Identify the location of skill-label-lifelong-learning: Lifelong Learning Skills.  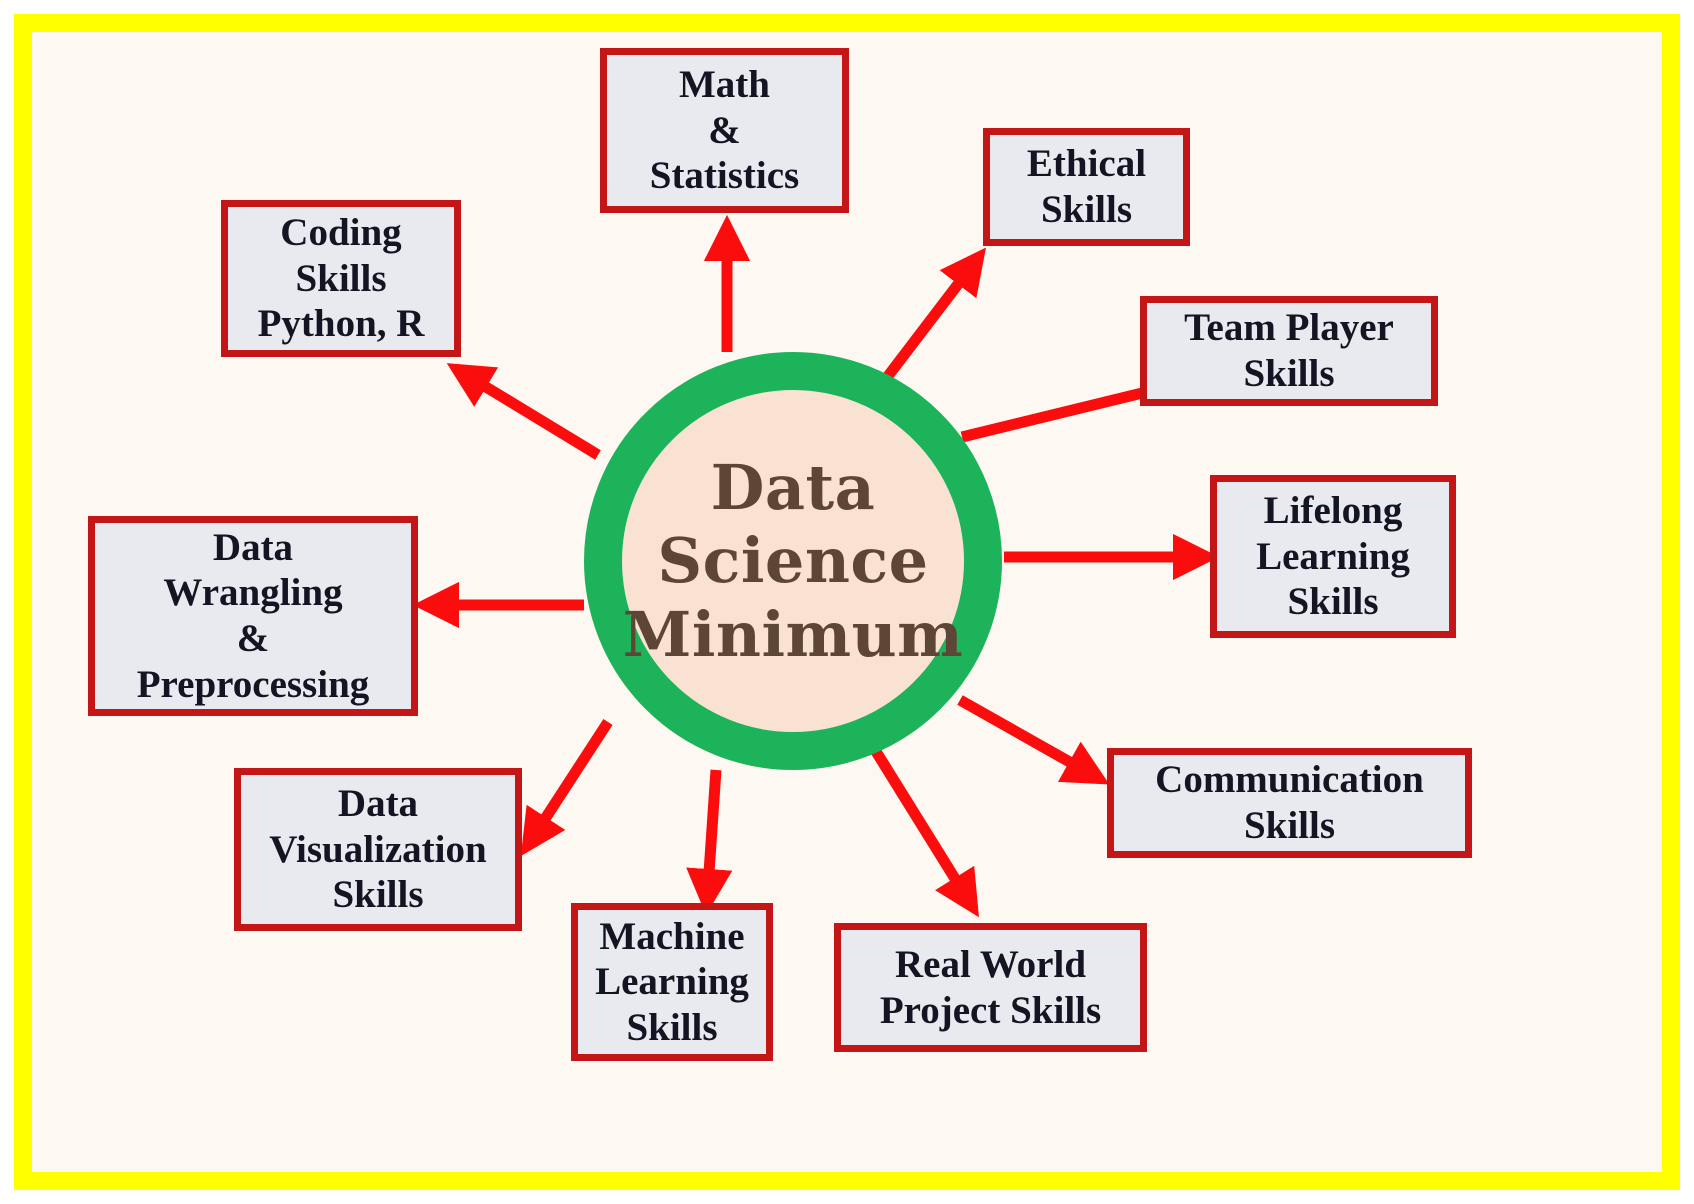
(1333, 556).